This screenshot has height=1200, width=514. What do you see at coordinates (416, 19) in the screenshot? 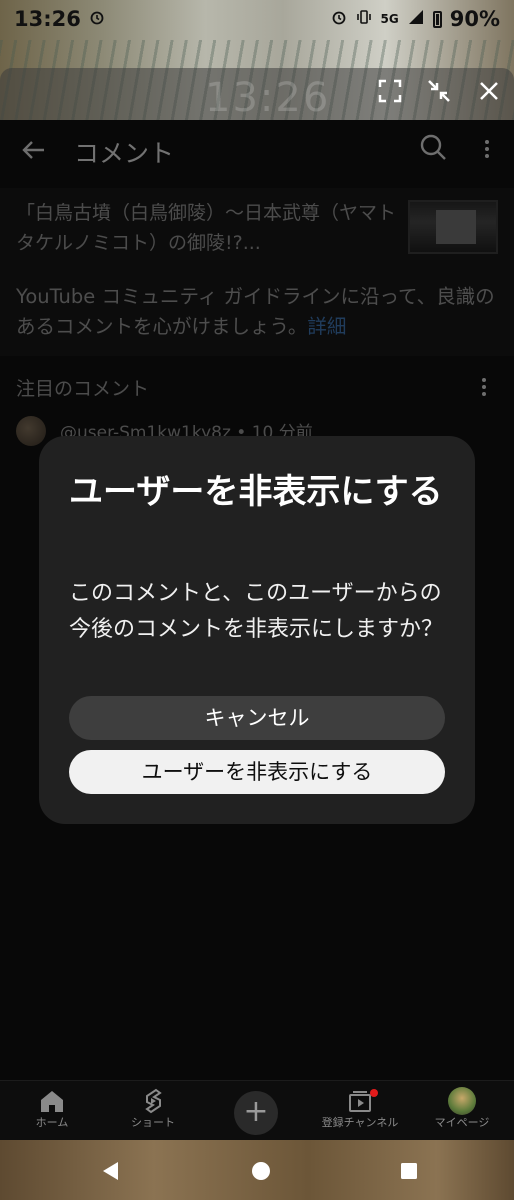
I see `signal-icon` at bounding box center [416, 19].